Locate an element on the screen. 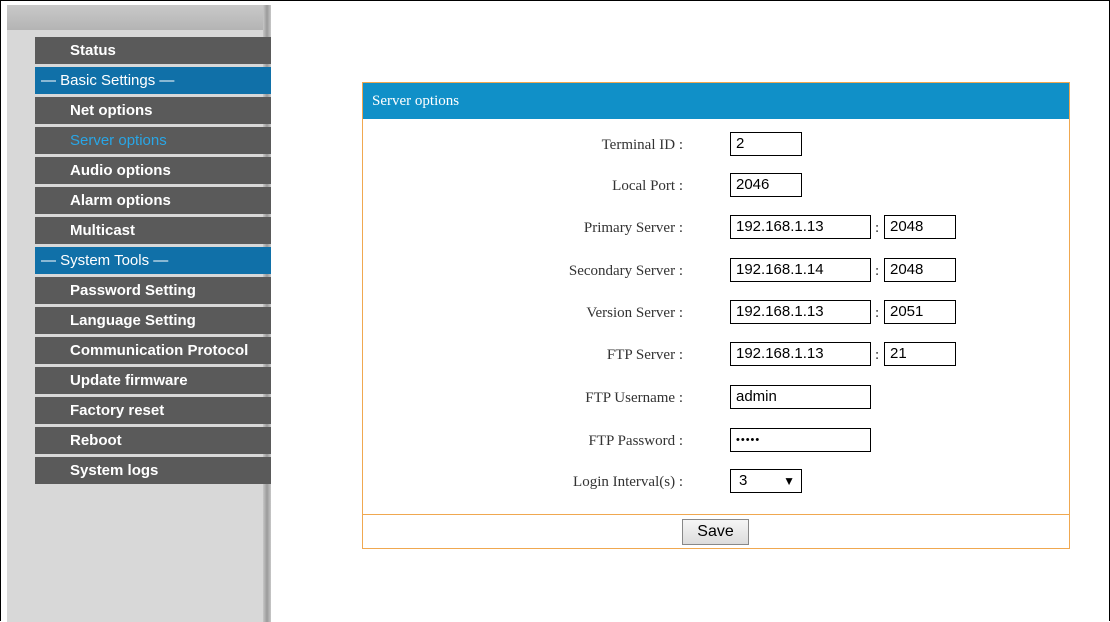  sidebar-item-multicast: Multicast is located at coordinates (153, 230).